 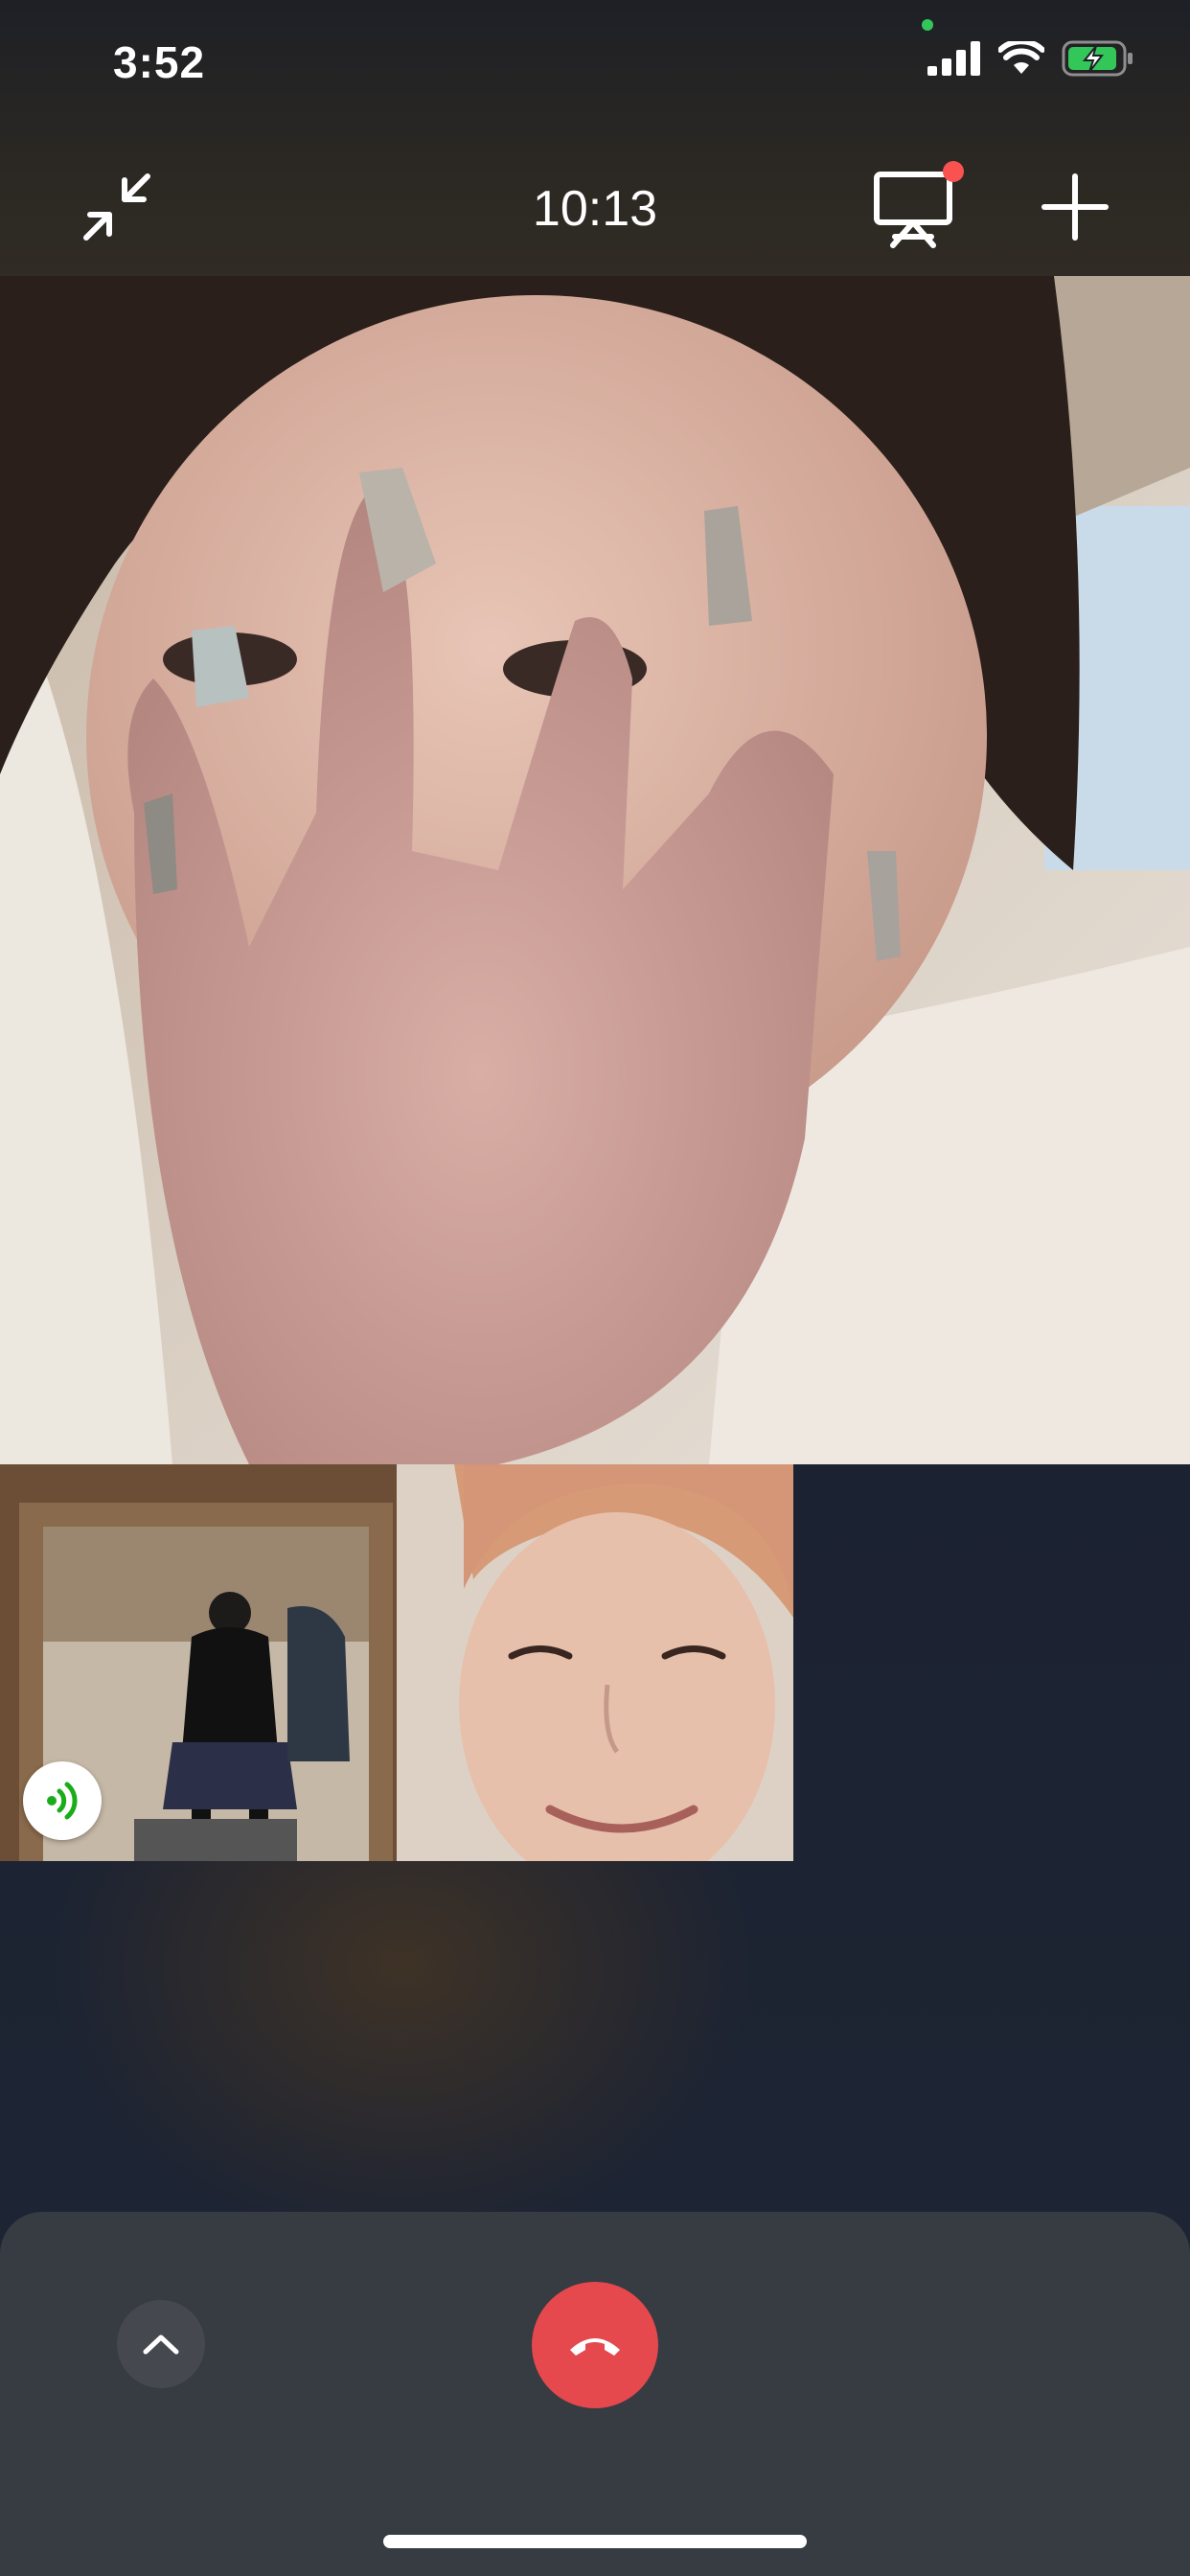 I want to click on hang-up-phone-icon, so click(x=595, y=2347).